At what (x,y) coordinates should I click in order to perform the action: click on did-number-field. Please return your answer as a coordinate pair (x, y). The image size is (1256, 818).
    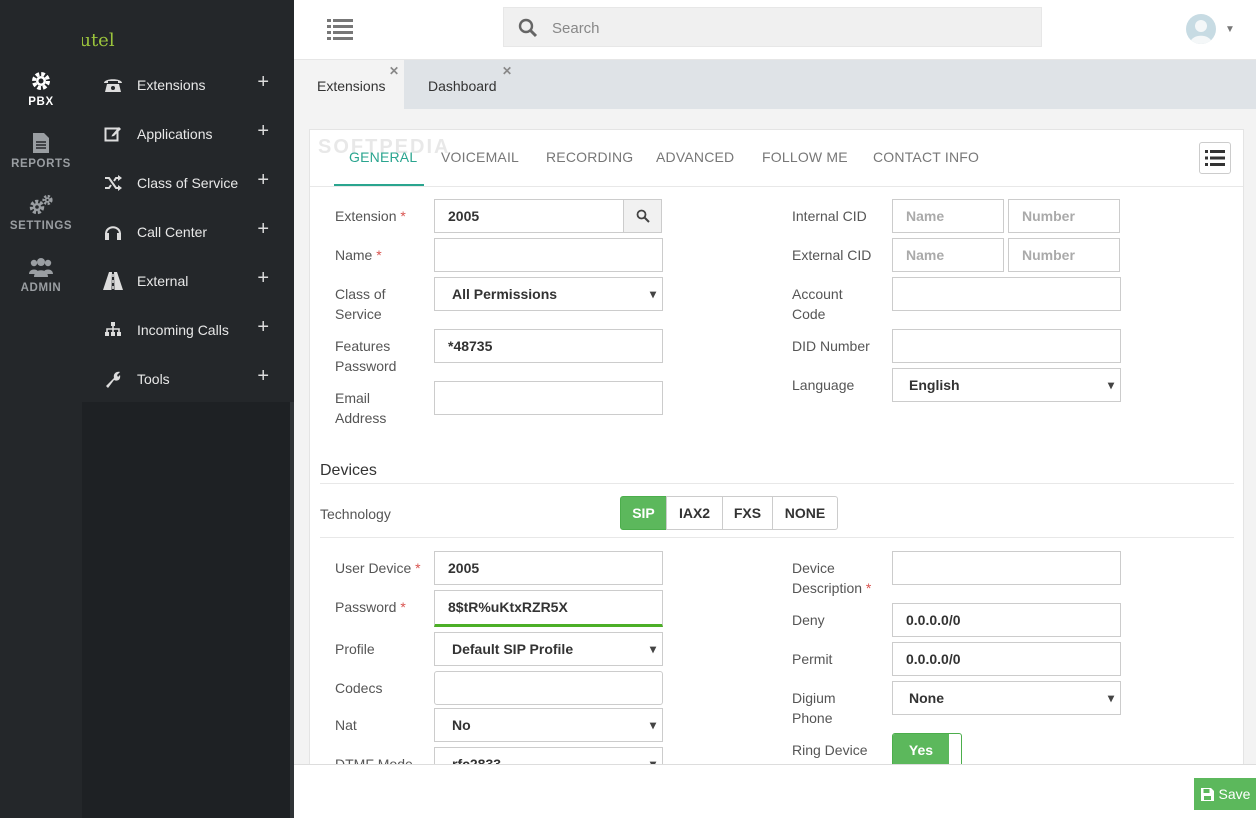
    Looking at the image, I should click on (1006, 346).